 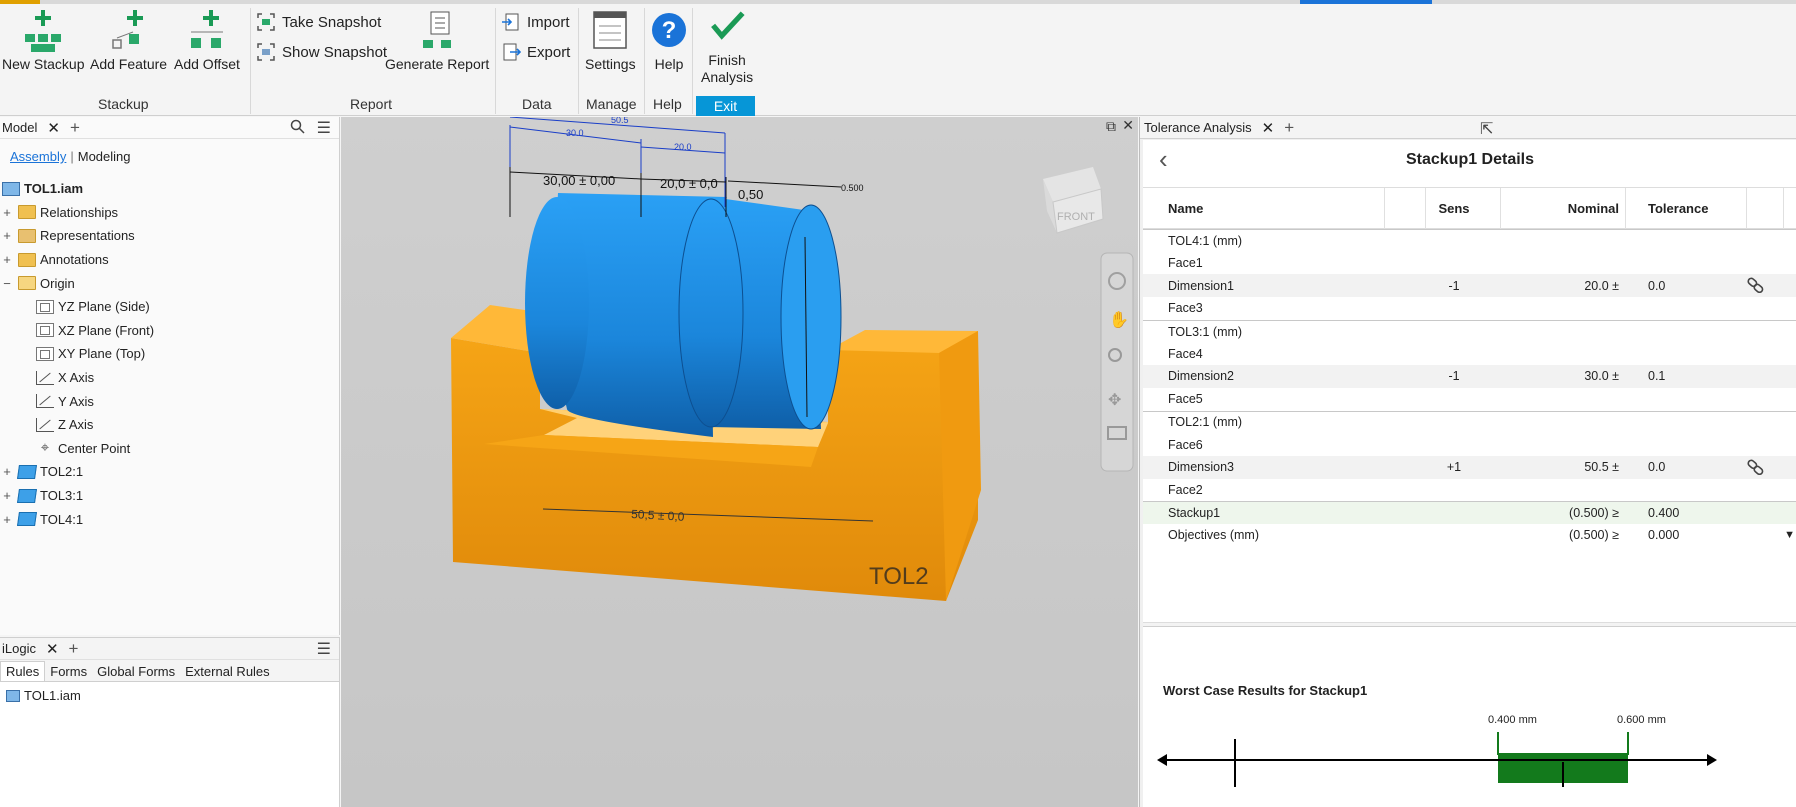 What do you see at coordinates (297, 128) in the screenshot?
I see `search-icon` at bounding box center [297, 128].